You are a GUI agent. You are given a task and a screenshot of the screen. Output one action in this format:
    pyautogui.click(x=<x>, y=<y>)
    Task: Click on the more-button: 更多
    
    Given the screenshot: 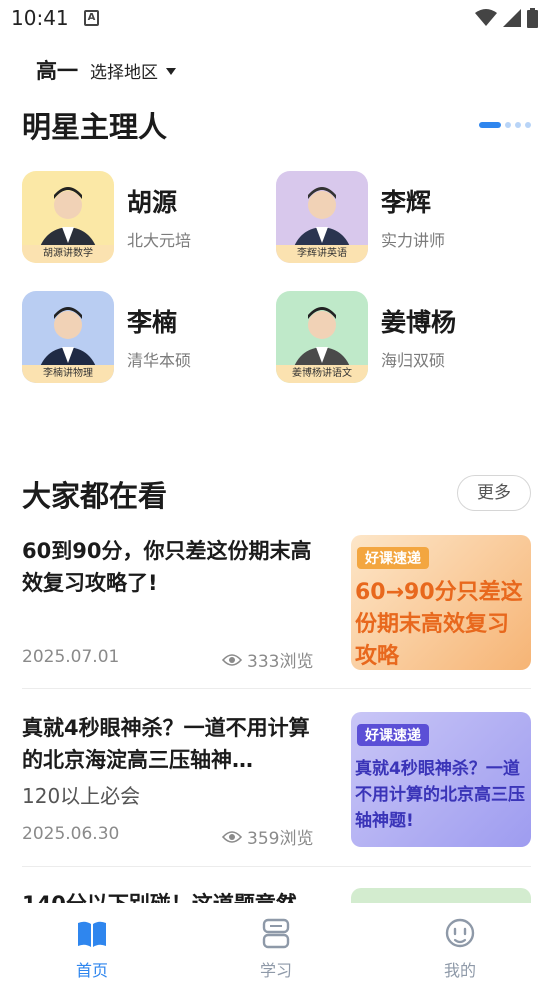 What is the action you would take?
    pyautogui.click(x=494, y=493)
    